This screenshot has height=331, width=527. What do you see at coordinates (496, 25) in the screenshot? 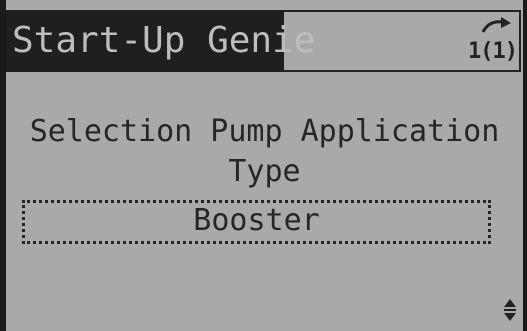
I see `back-arrow-icon` at bounding box center [496, 25].